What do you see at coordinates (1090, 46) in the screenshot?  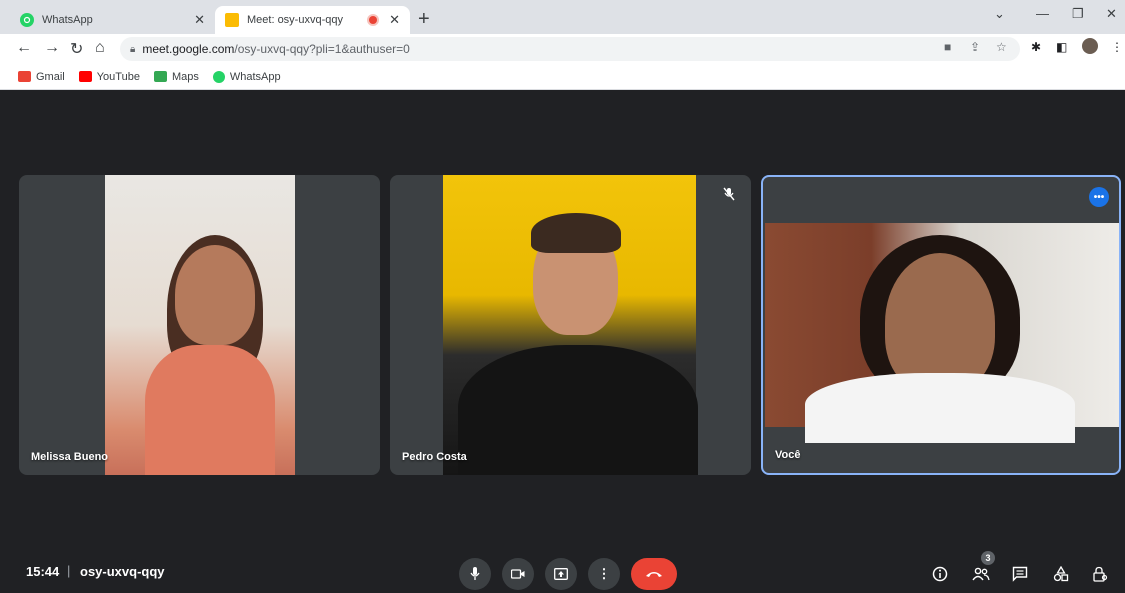 I see `profile-avatar` at bounding box center [1090, 46].